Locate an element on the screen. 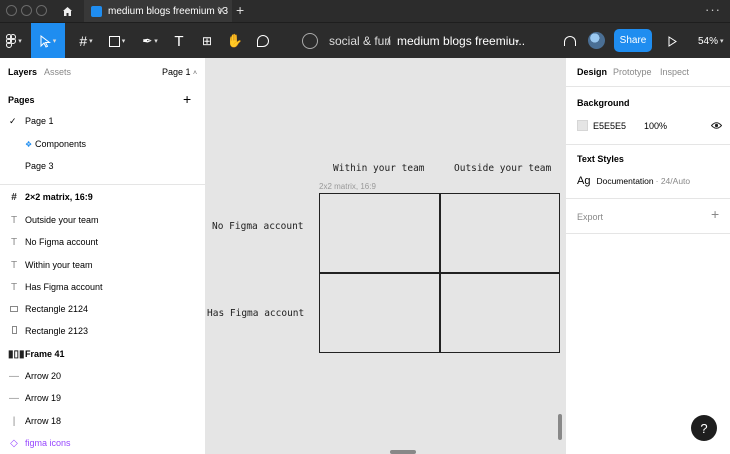 This screenshot has width=730, height=454. layer-item: T No Figma account is located at coordinates (103, 242).